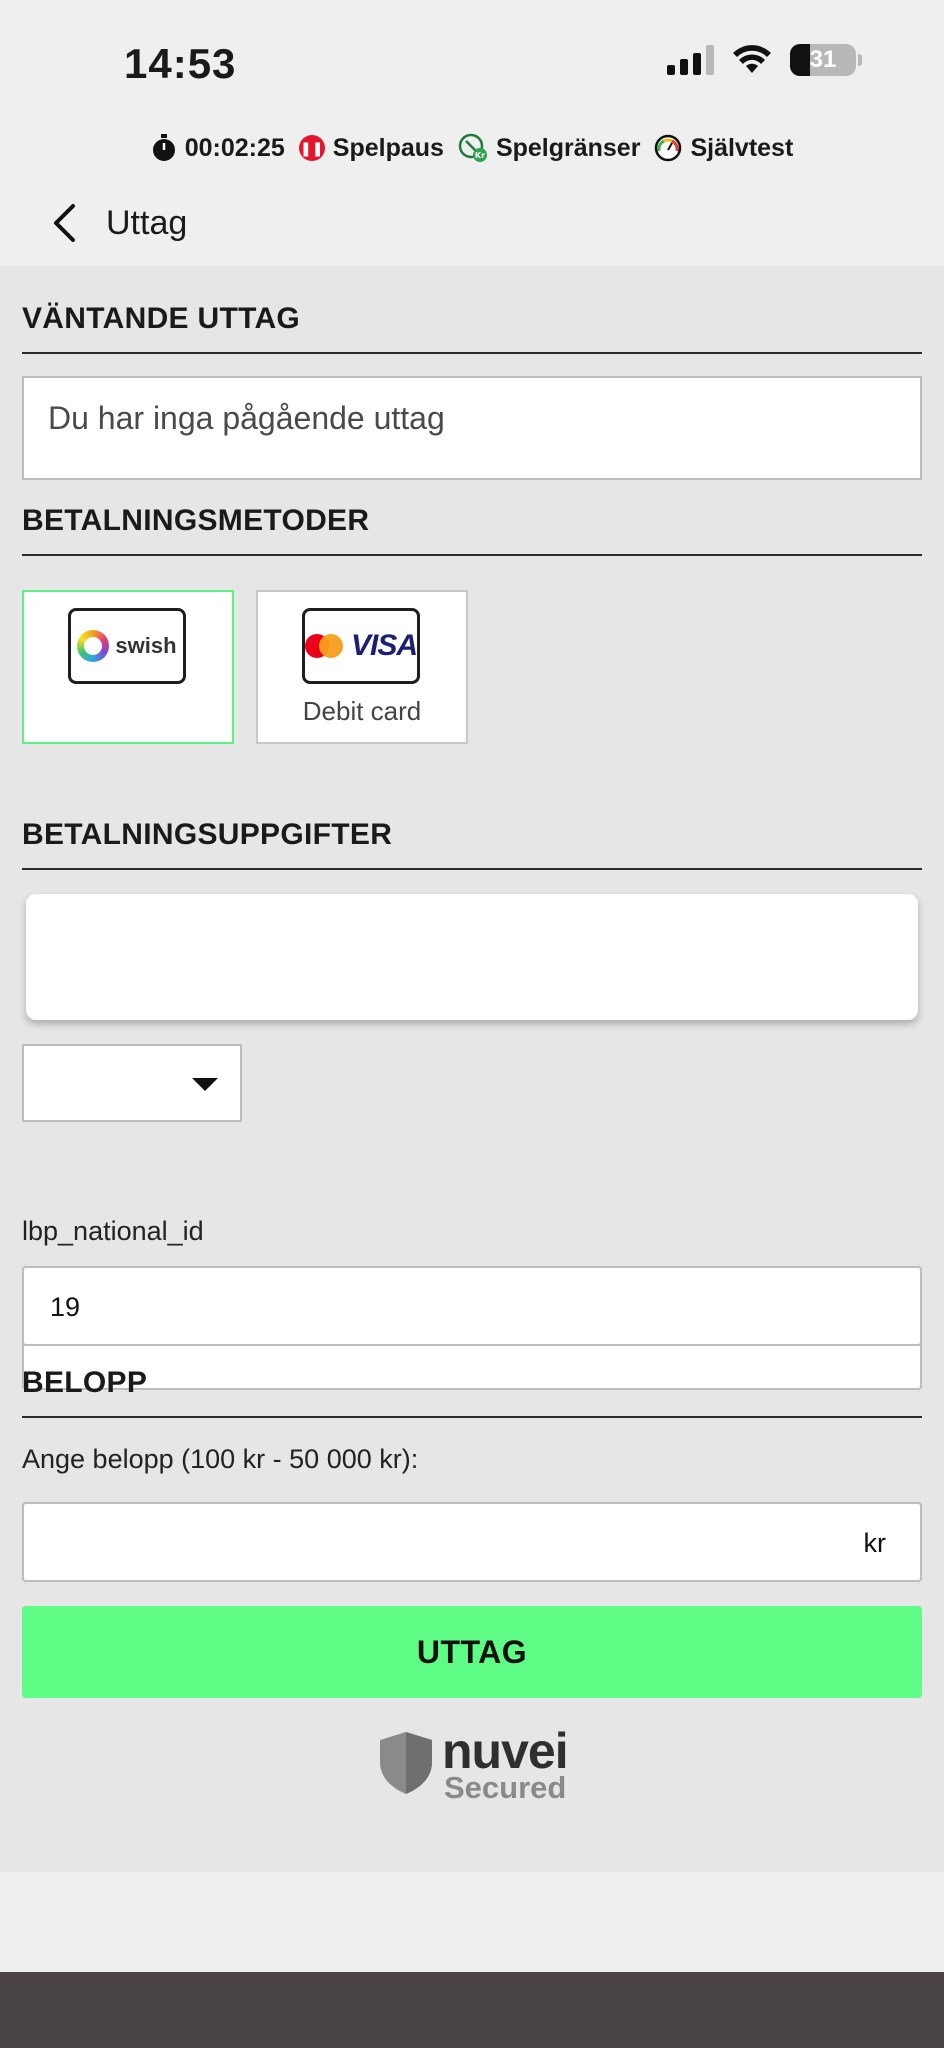  Describe the element at coordinates (478, 1766) in the screenshot. I see `nuvei-secured-badge: nuvei Secured` at that location.